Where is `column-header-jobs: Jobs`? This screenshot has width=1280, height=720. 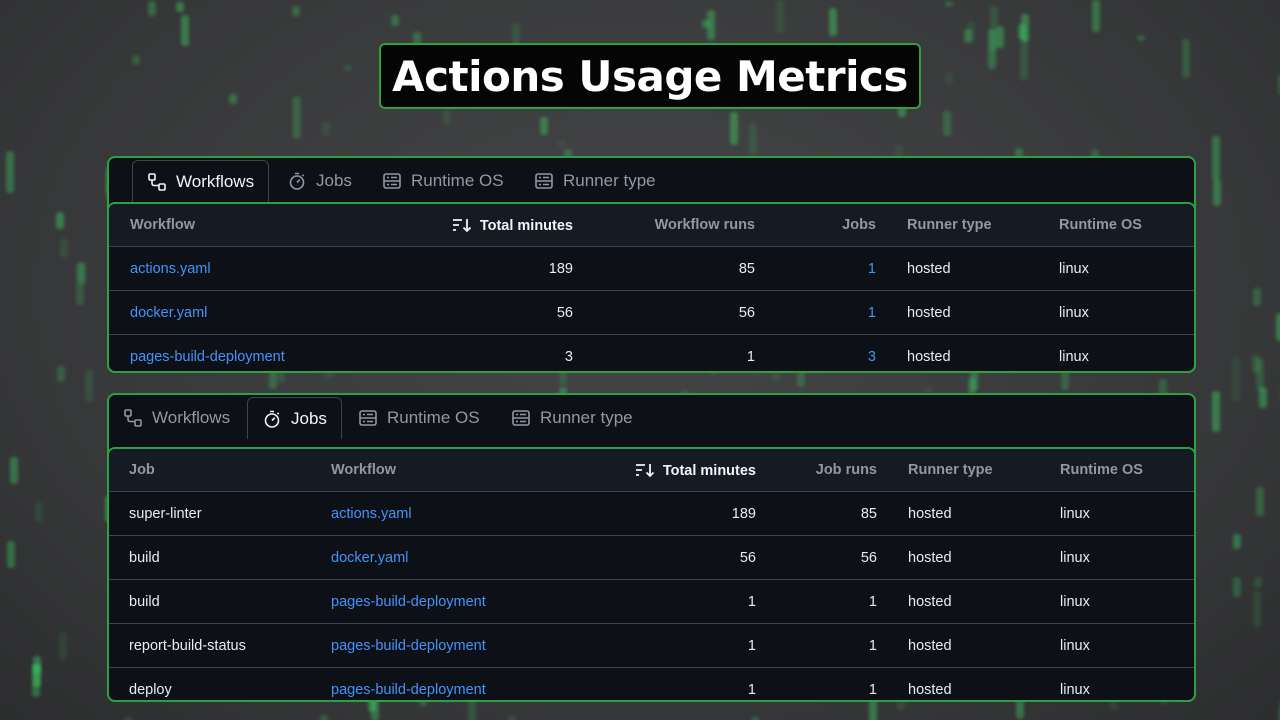
column-header-jobs: Jobs is located at coordinates (816, 225).